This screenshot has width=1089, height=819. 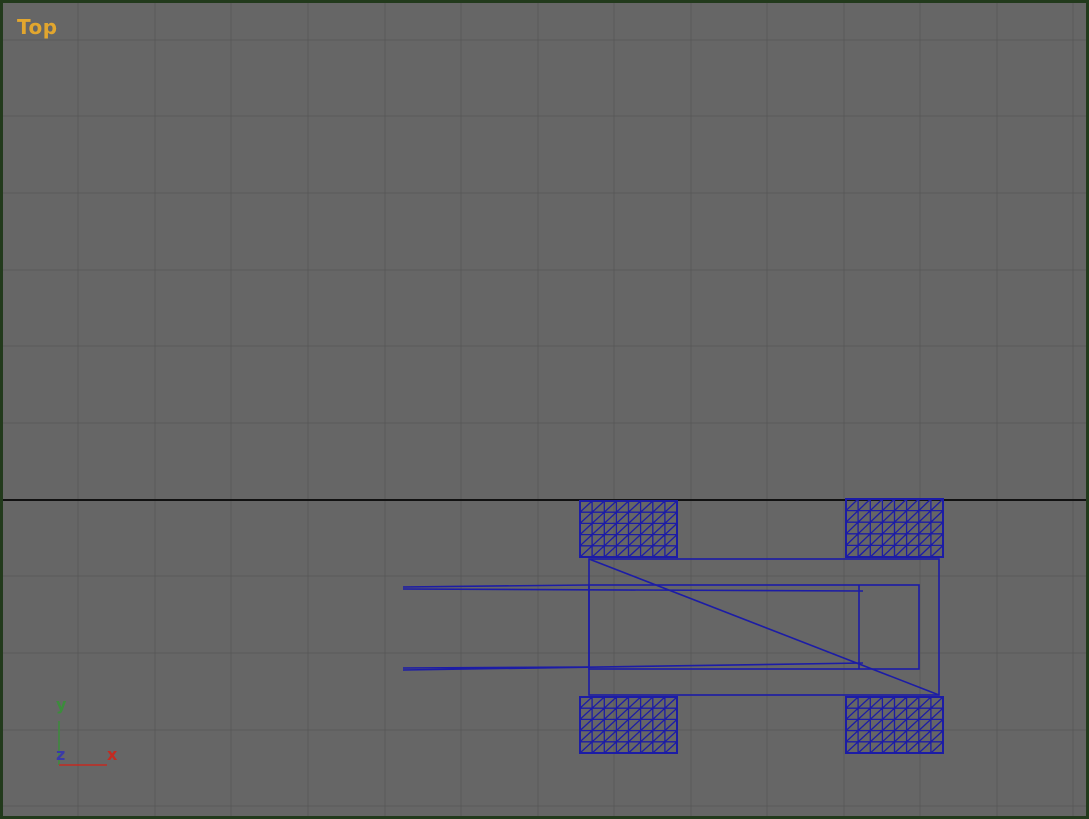 I want to click on wheel-rear-right, so click(x=894, y=725).